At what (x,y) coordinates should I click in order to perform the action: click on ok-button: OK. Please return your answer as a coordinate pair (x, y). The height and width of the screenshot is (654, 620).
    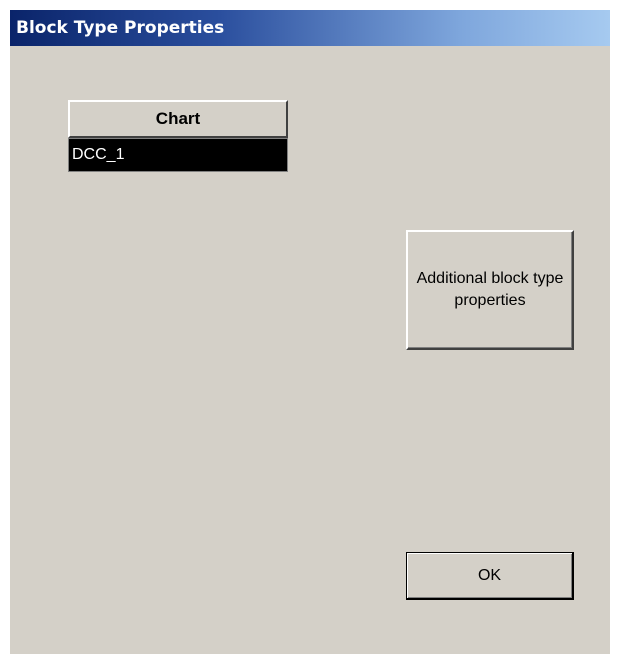
    Looking at the image, I should click on (490, 576).